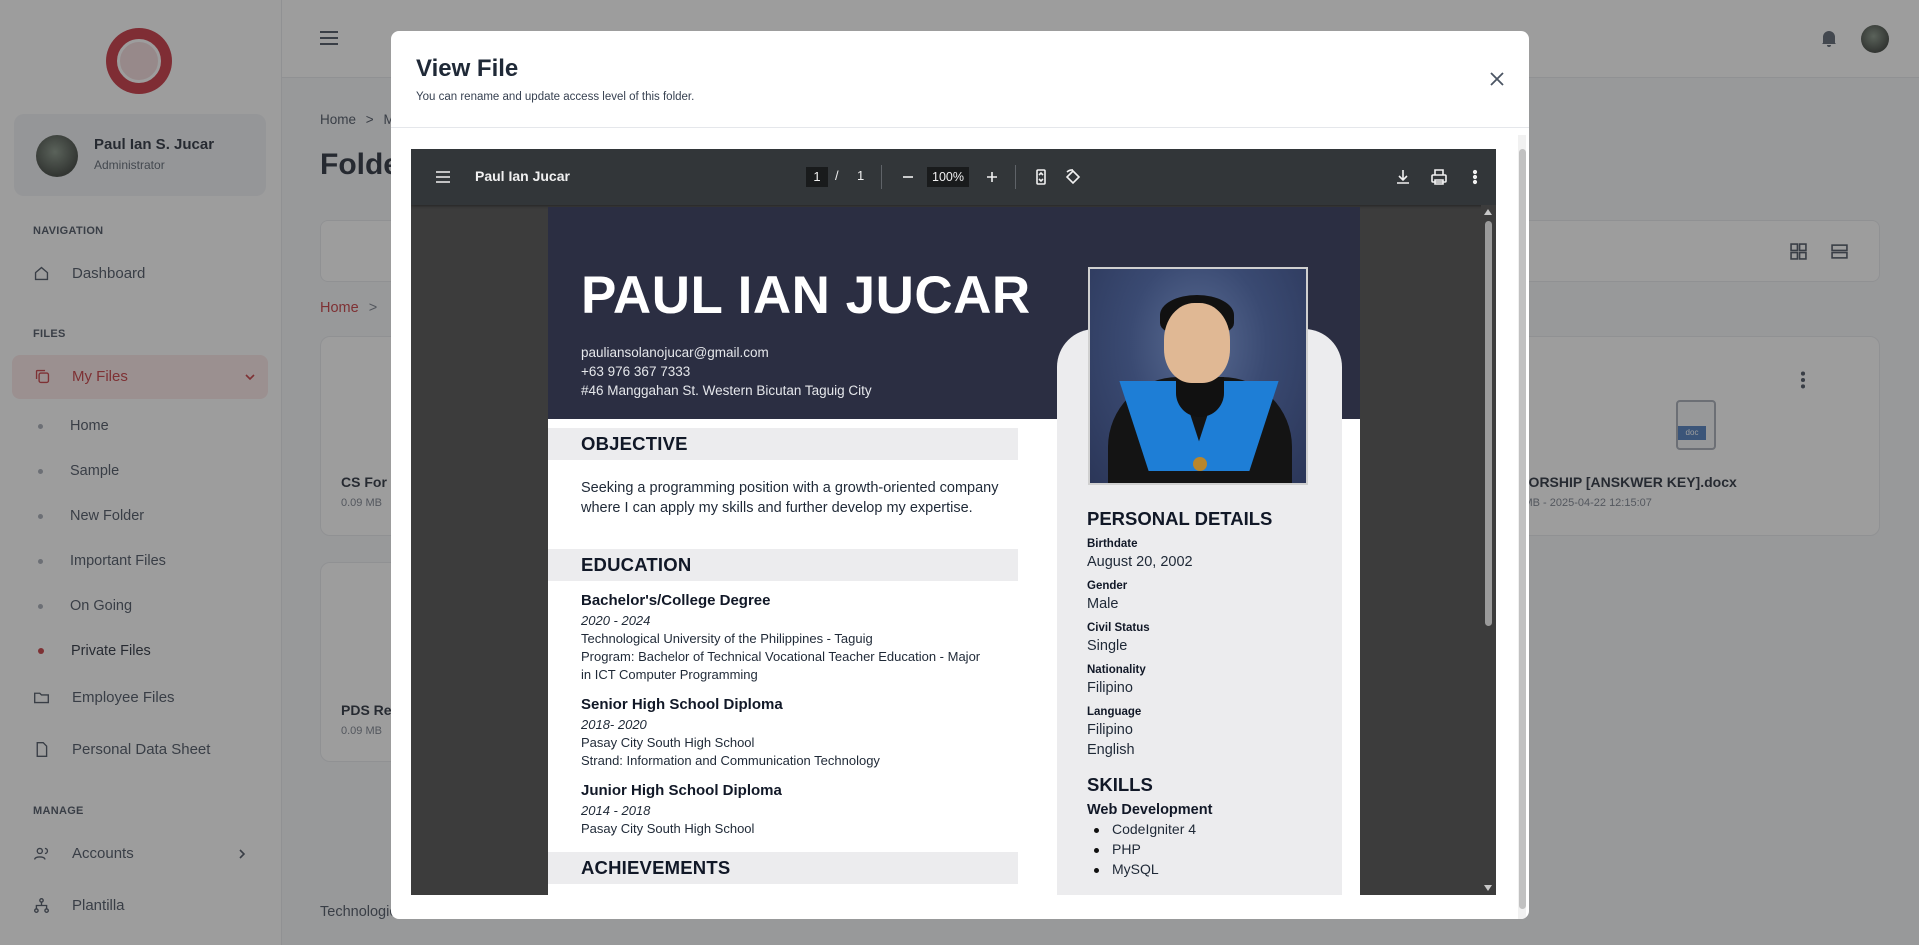  Describe the element at coordinates (1497, 79) in the screenshot. I see `close-icon` at that location.